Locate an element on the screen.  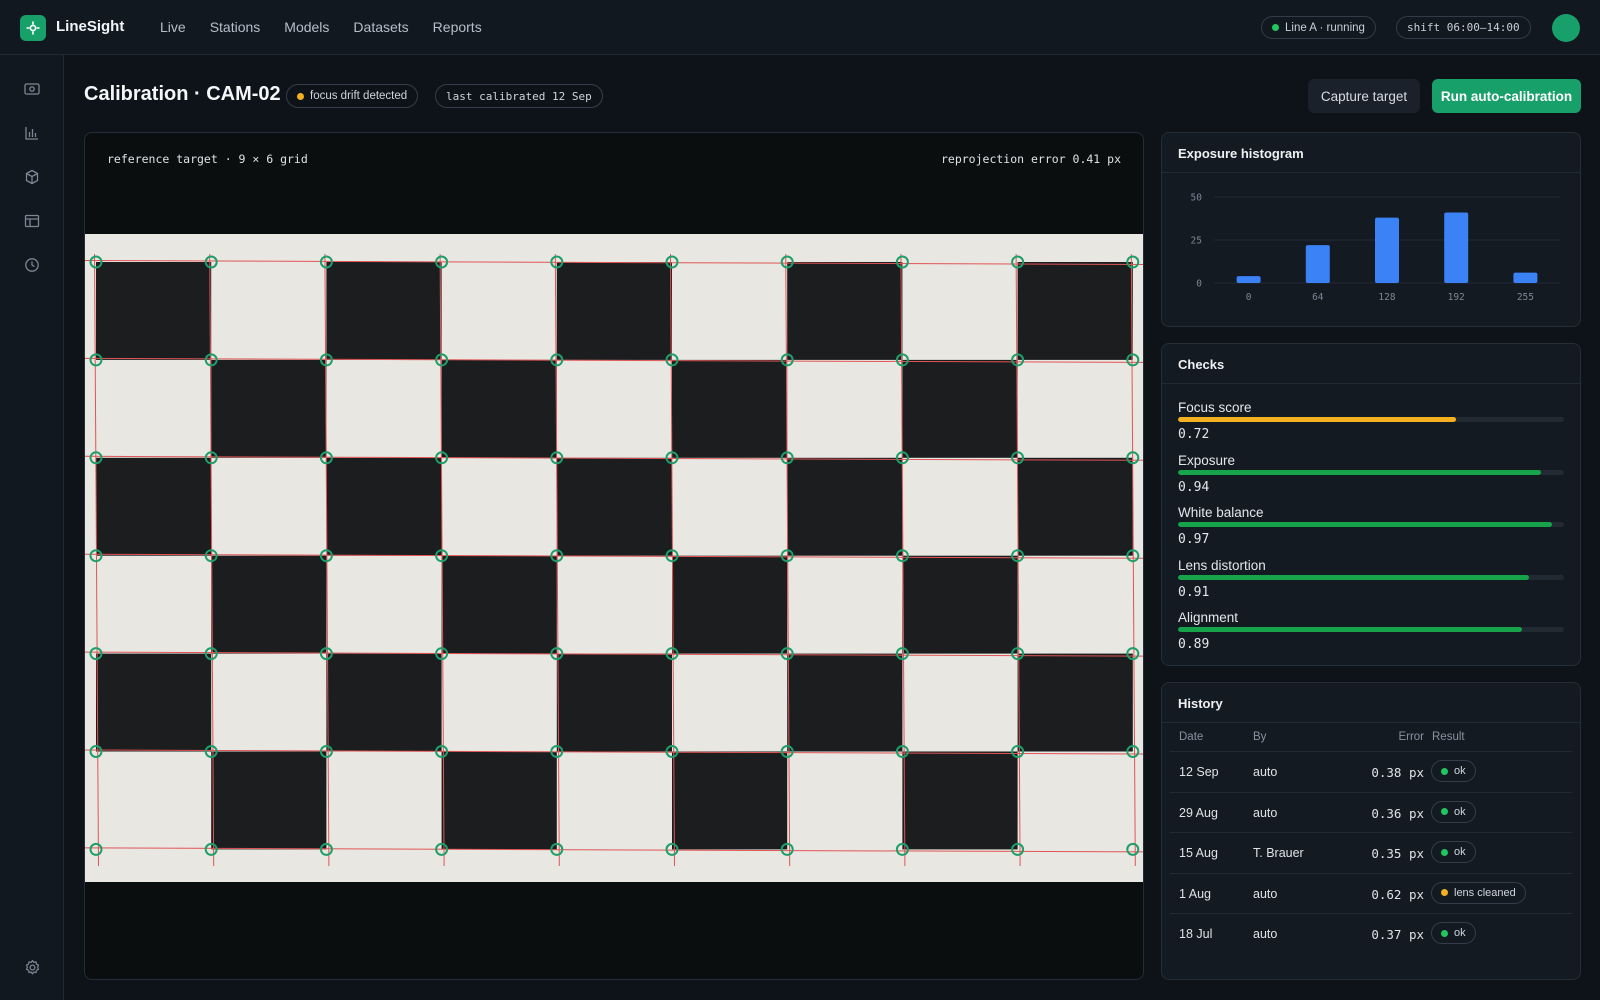
layout-icon is located at coordinates (32, 221).